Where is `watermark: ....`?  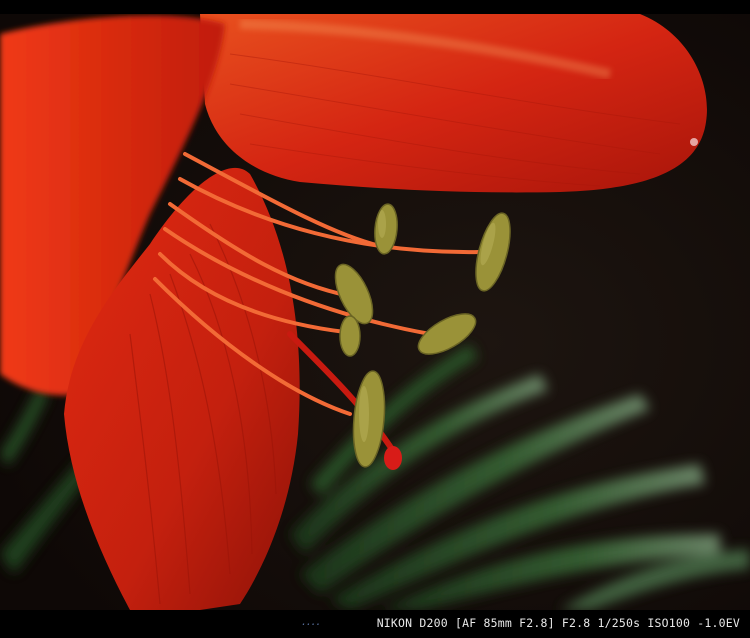
watermark: .... is located at coordinates (312, 621).